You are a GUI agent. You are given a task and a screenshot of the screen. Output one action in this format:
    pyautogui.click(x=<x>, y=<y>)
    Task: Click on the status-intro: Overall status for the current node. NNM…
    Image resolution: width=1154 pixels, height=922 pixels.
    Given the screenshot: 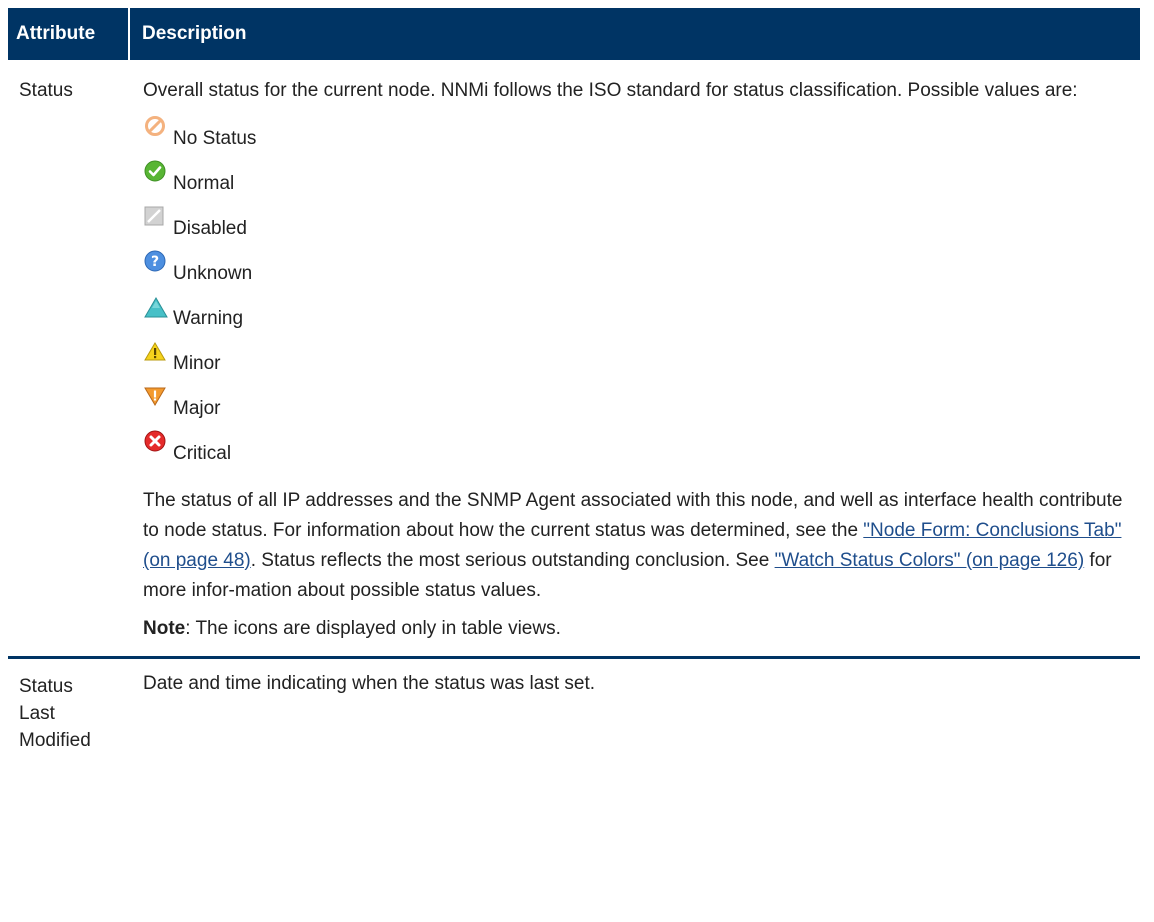 What is the action you would take?
    pyautogui.click(x=610, y=90)
    